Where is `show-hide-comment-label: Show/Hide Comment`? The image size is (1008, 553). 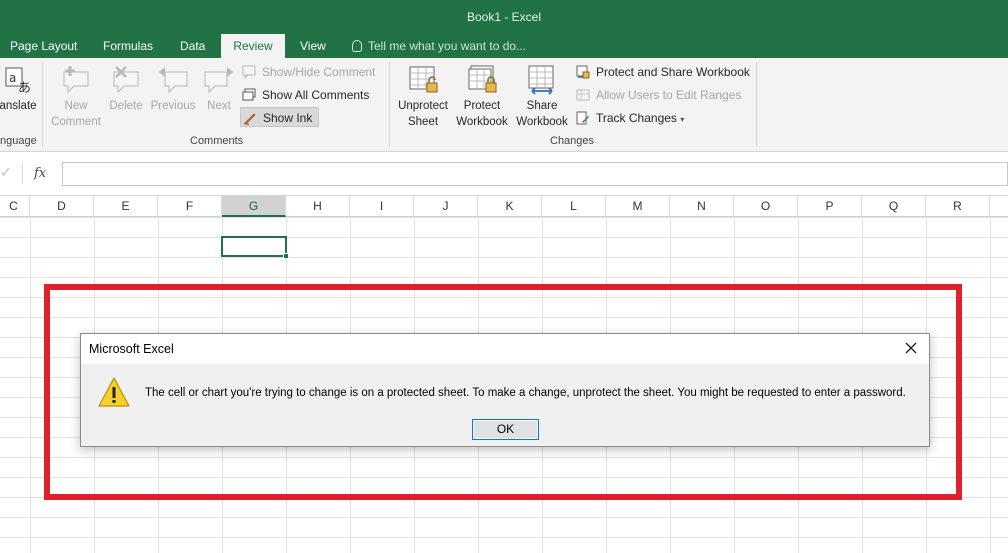 show-hide-comment-label: Show/Hide Comment is located at coordinates (319, 72).